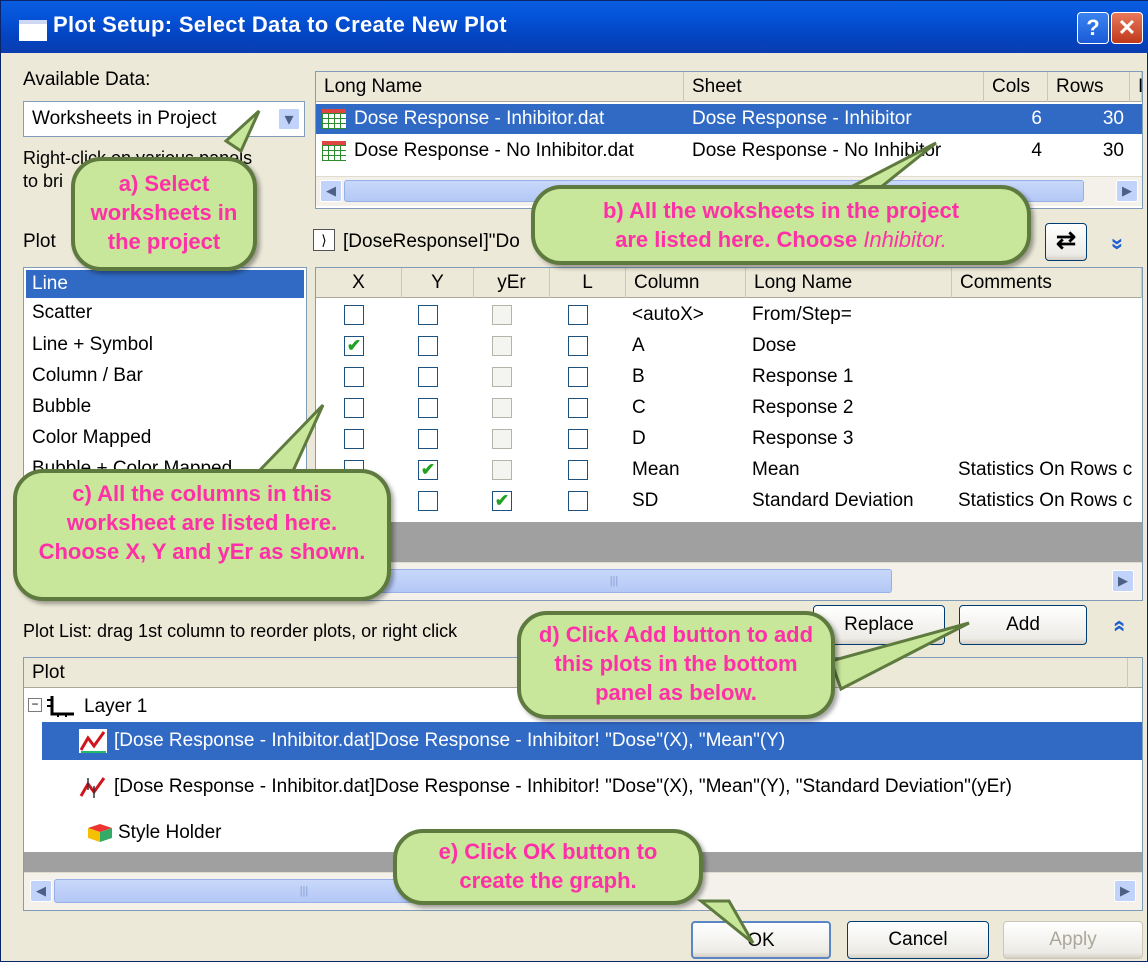 The height and width of the screenshot is (963, 1148). Describe the element at coordinates (776, 469) in the screenshot. I see `column-long-name: Mean` at that location.